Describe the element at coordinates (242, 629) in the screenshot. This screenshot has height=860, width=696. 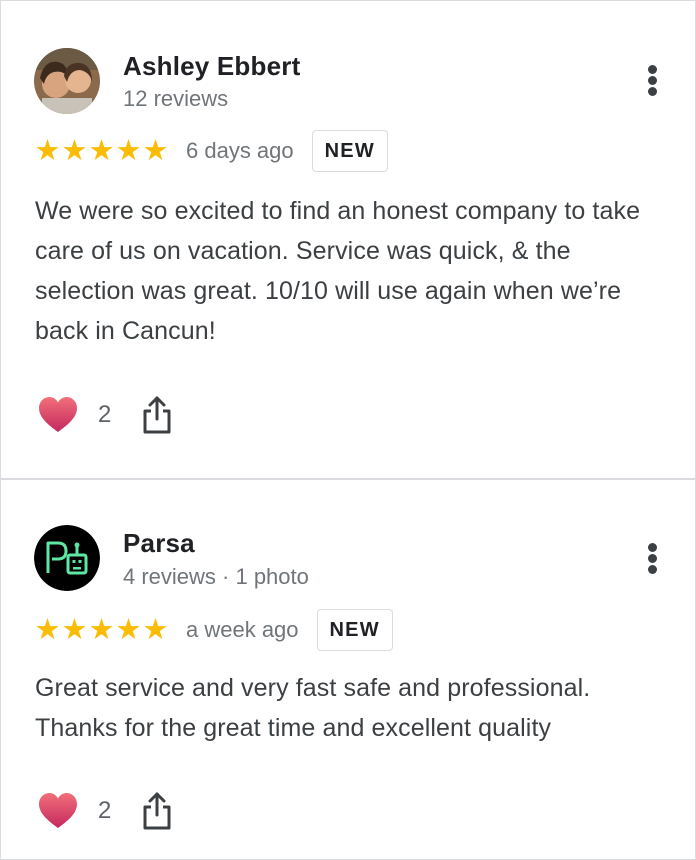
I see `review-date: a week ago` at that location.